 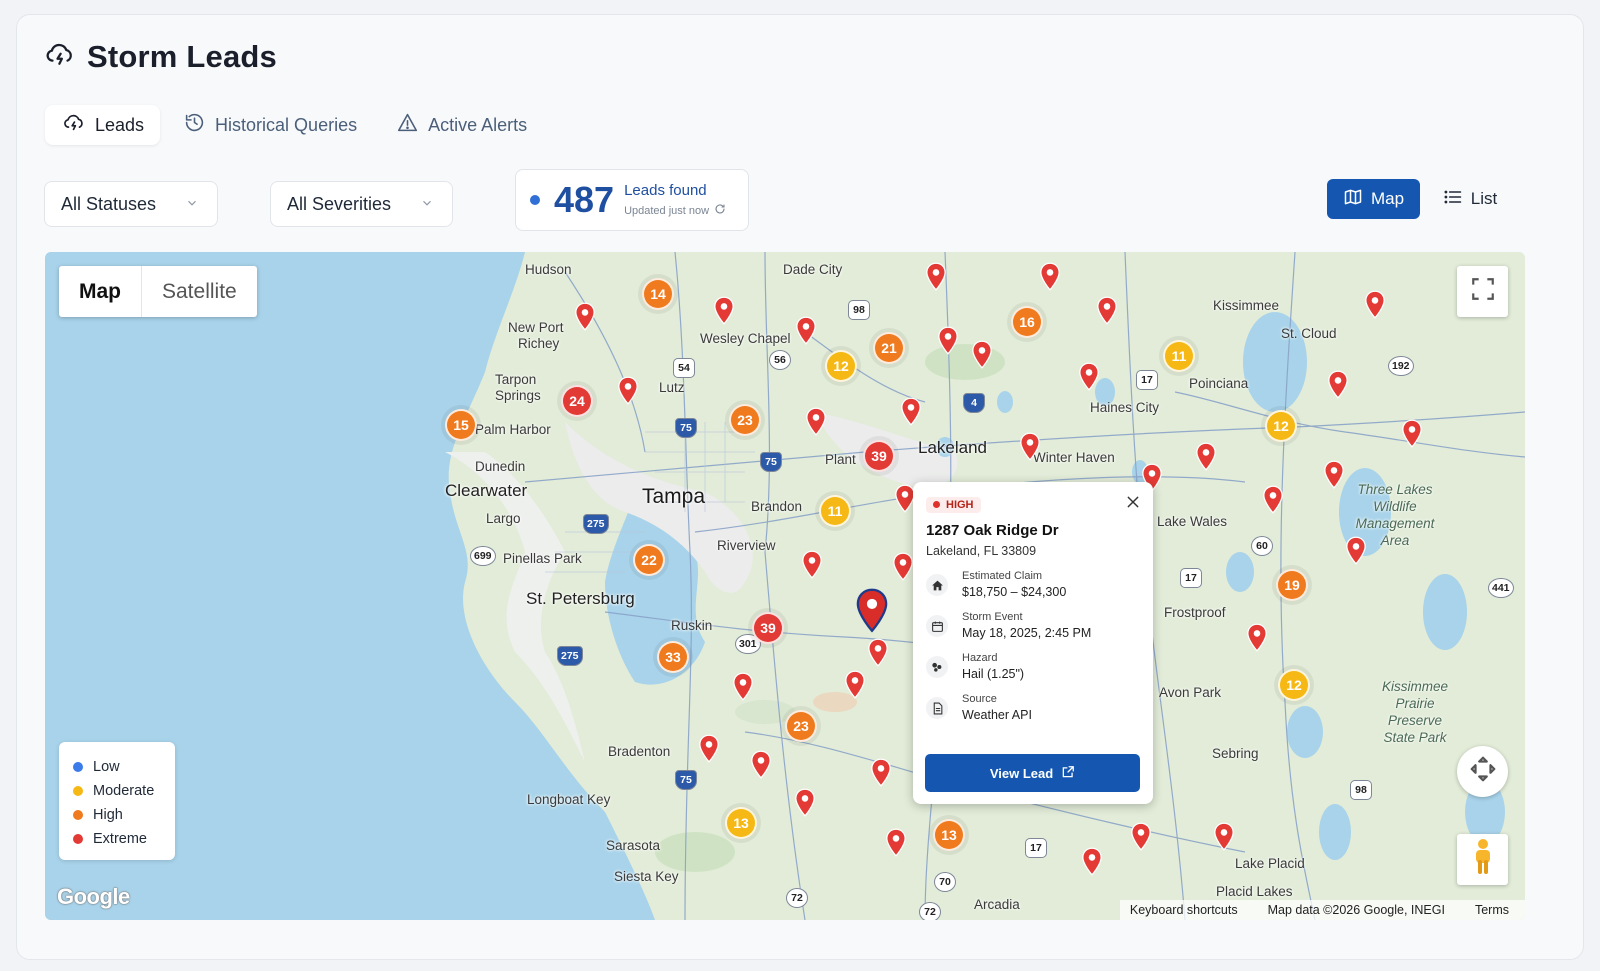 I want to click on history-icon, so click(x=194, y=125).